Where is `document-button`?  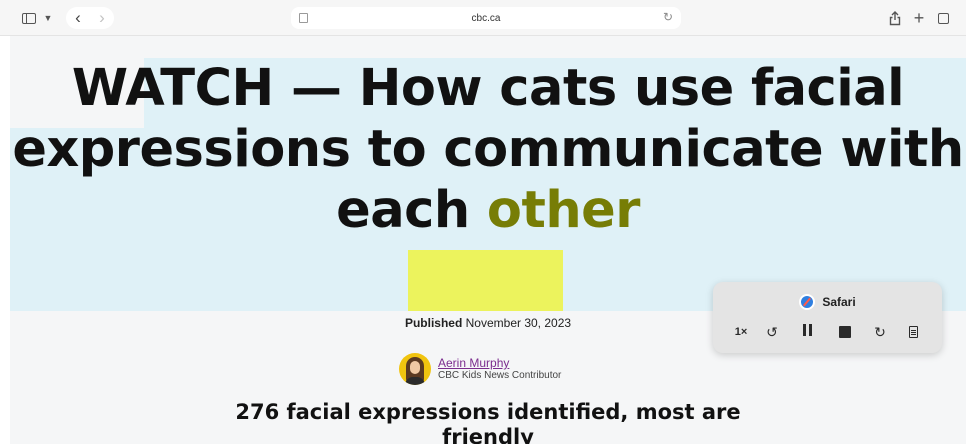
document-button is located at coordinates (913, 332).